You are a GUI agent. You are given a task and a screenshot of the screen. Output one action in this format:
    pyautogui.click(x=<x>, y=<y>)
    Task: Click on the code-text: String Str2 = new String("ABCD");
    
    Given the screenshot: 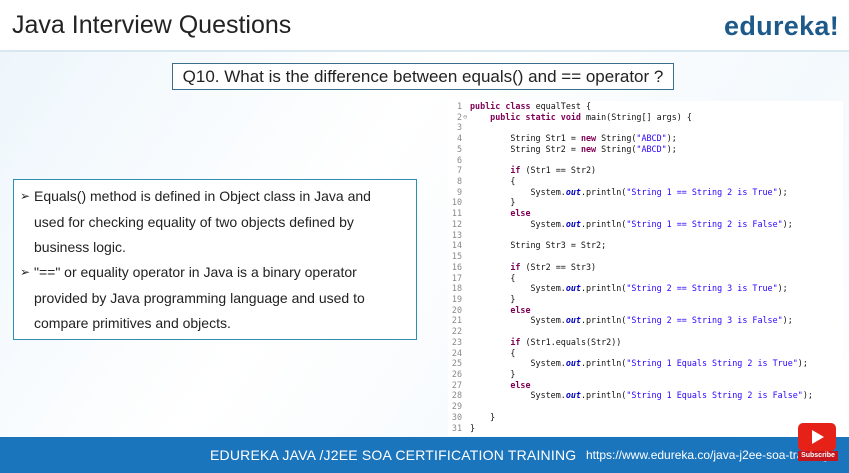 What is the action you would take?
    pyautogui.click(x=573, y=148)
    